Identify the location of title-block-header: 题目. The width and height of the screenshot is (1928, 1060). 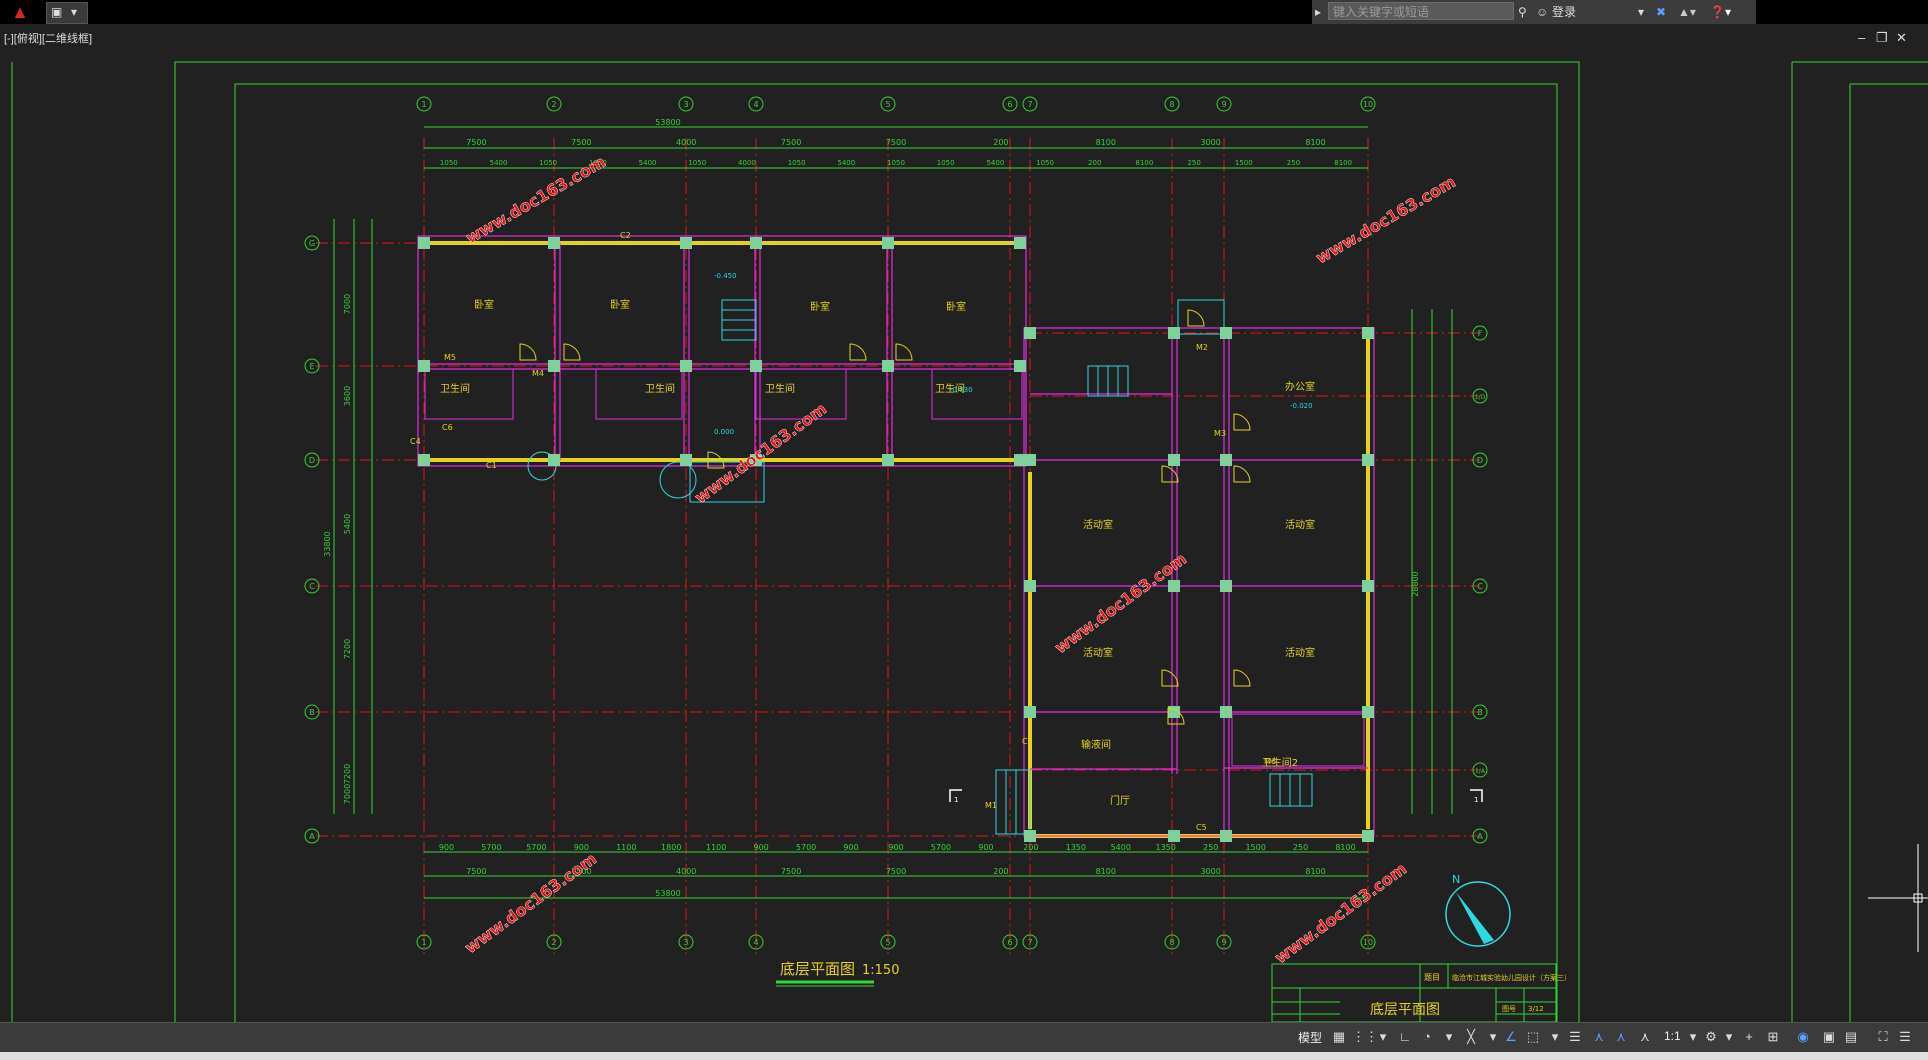
(1432, 977).